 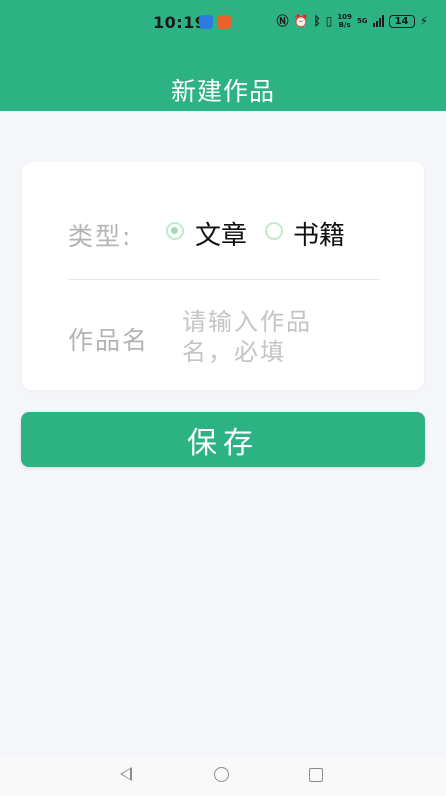 I want to click on radio-article, so click(x=175, y=231).